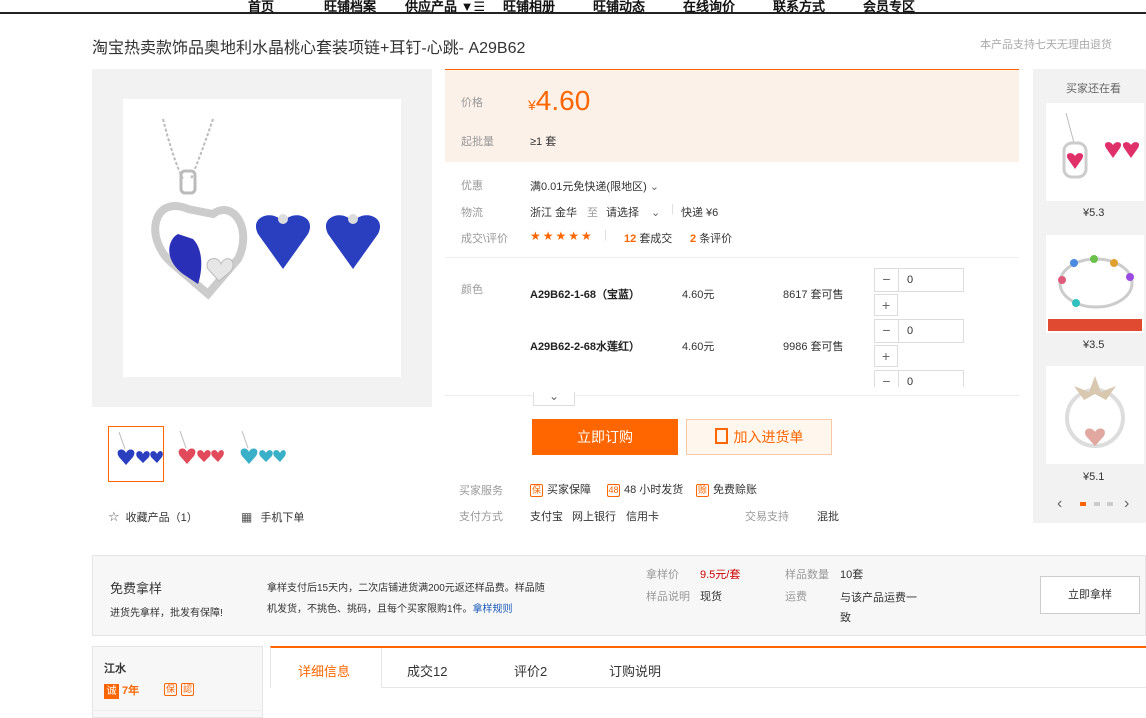 The width and height of the screenshot is (1146, 718). I want to click on trade-support-value: 混批, so click(828, 517).